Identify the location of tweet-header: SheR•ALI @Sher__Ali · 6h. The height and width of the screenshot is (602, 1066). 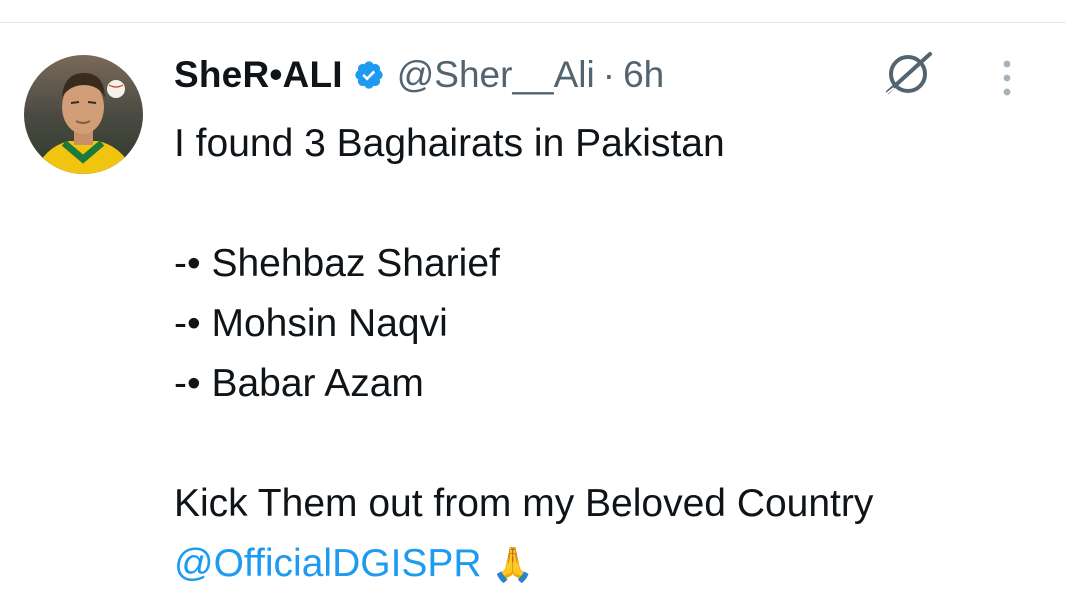
(419, 75).